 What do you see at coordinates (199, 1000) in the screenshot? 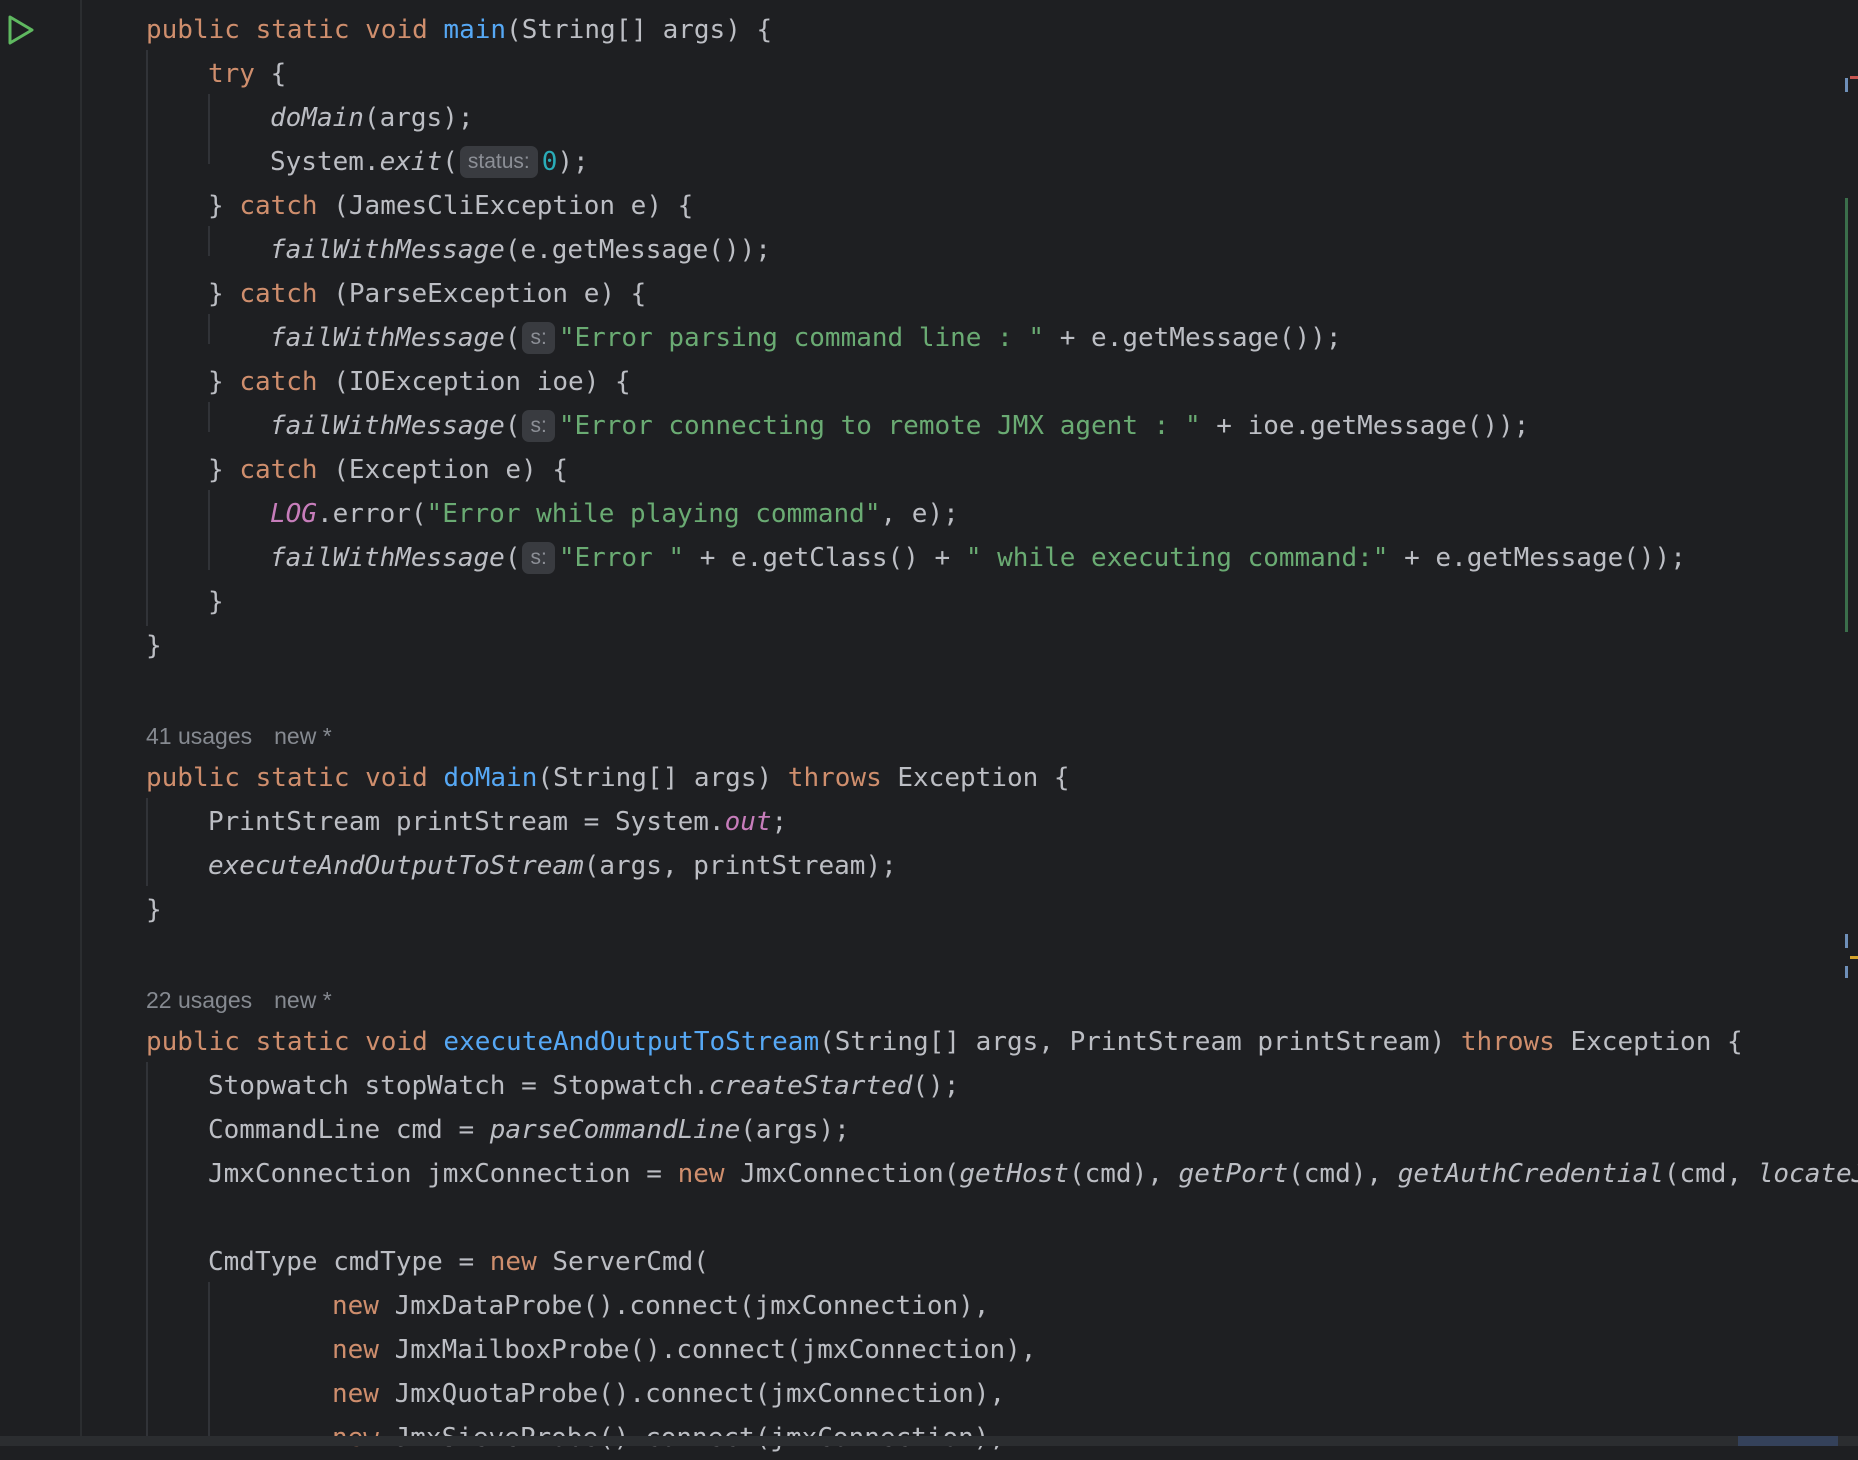
I see `usages-count: 22 usages` at bounding box center [199, 1000].